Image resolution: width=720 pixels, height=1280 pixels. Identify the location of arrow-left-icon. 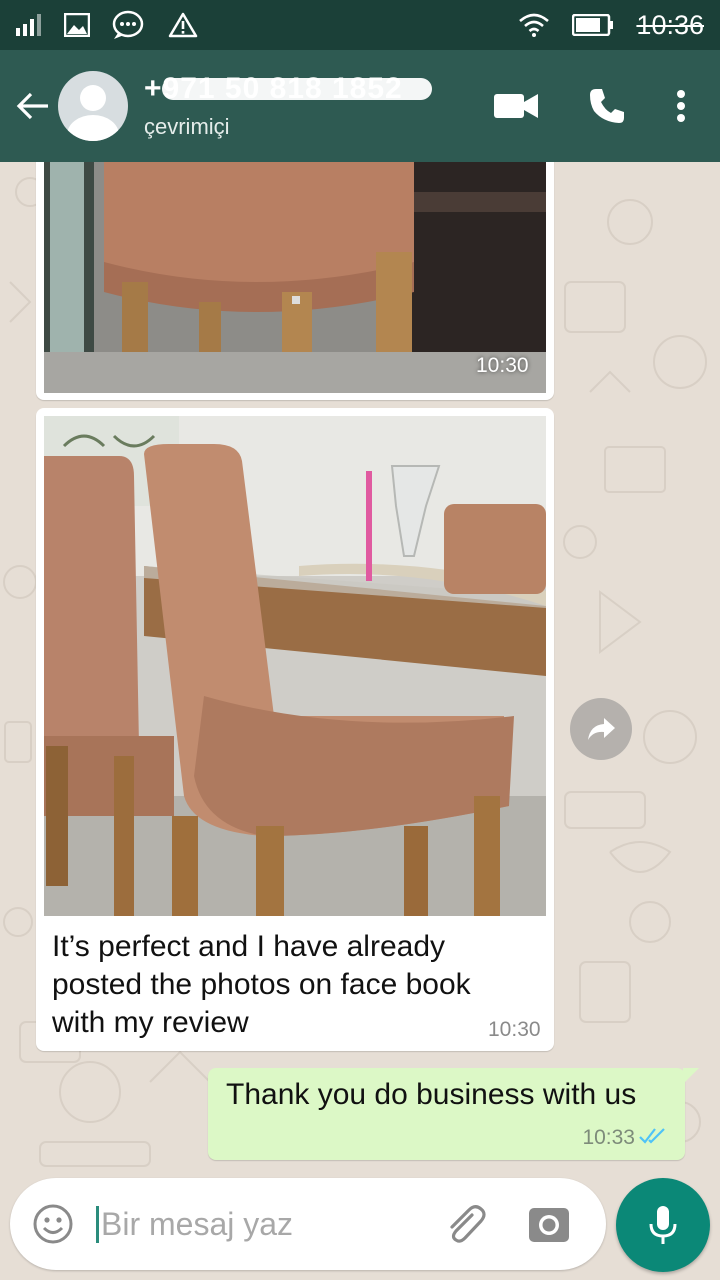
(32, 106).